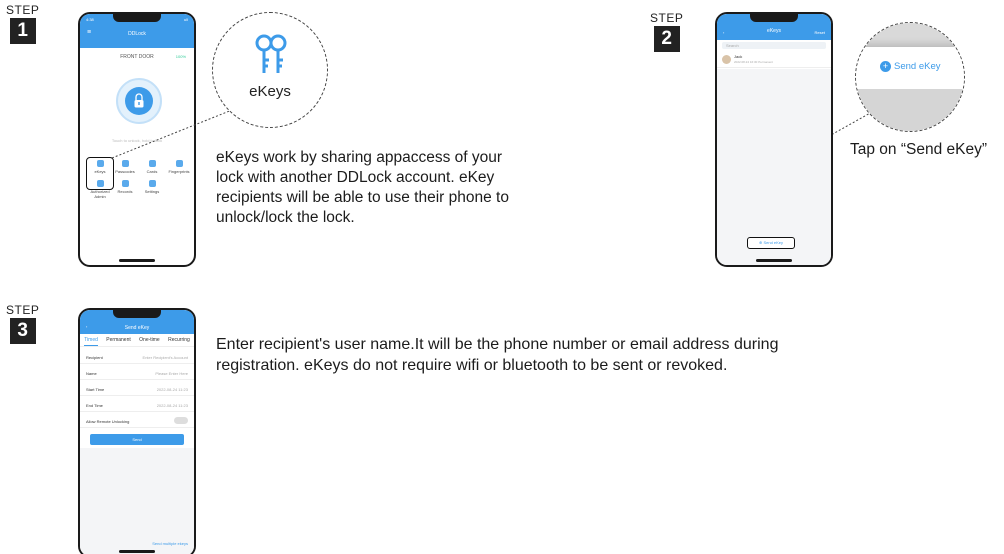  What do you see at coordinates (94, 357) in the screenshot?
I see `field-label: Recipient` at bounding box center [94, 357].